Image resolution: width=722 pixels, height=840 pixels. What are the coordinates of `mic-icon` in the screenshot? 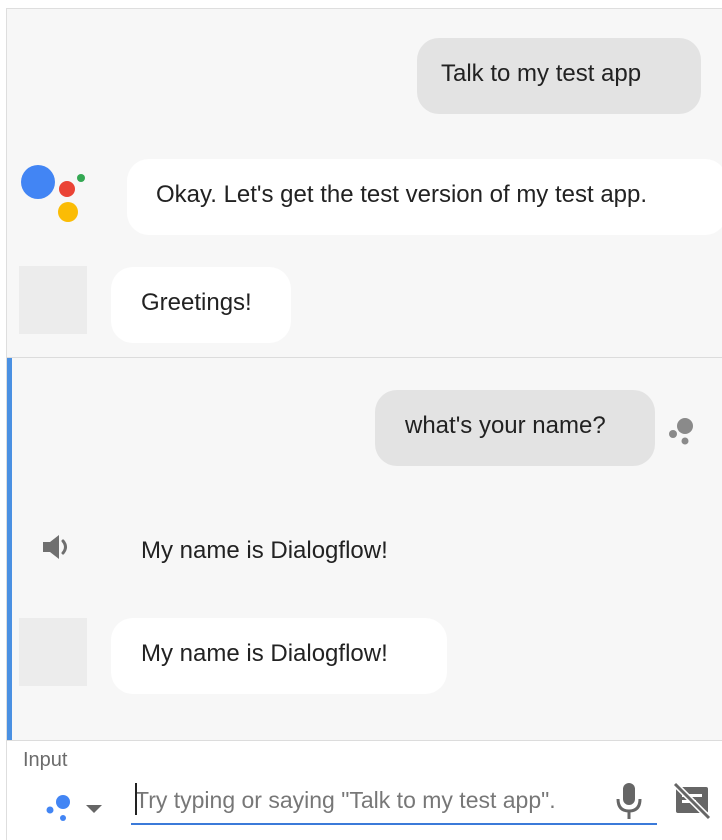 It's located at (629, 801).